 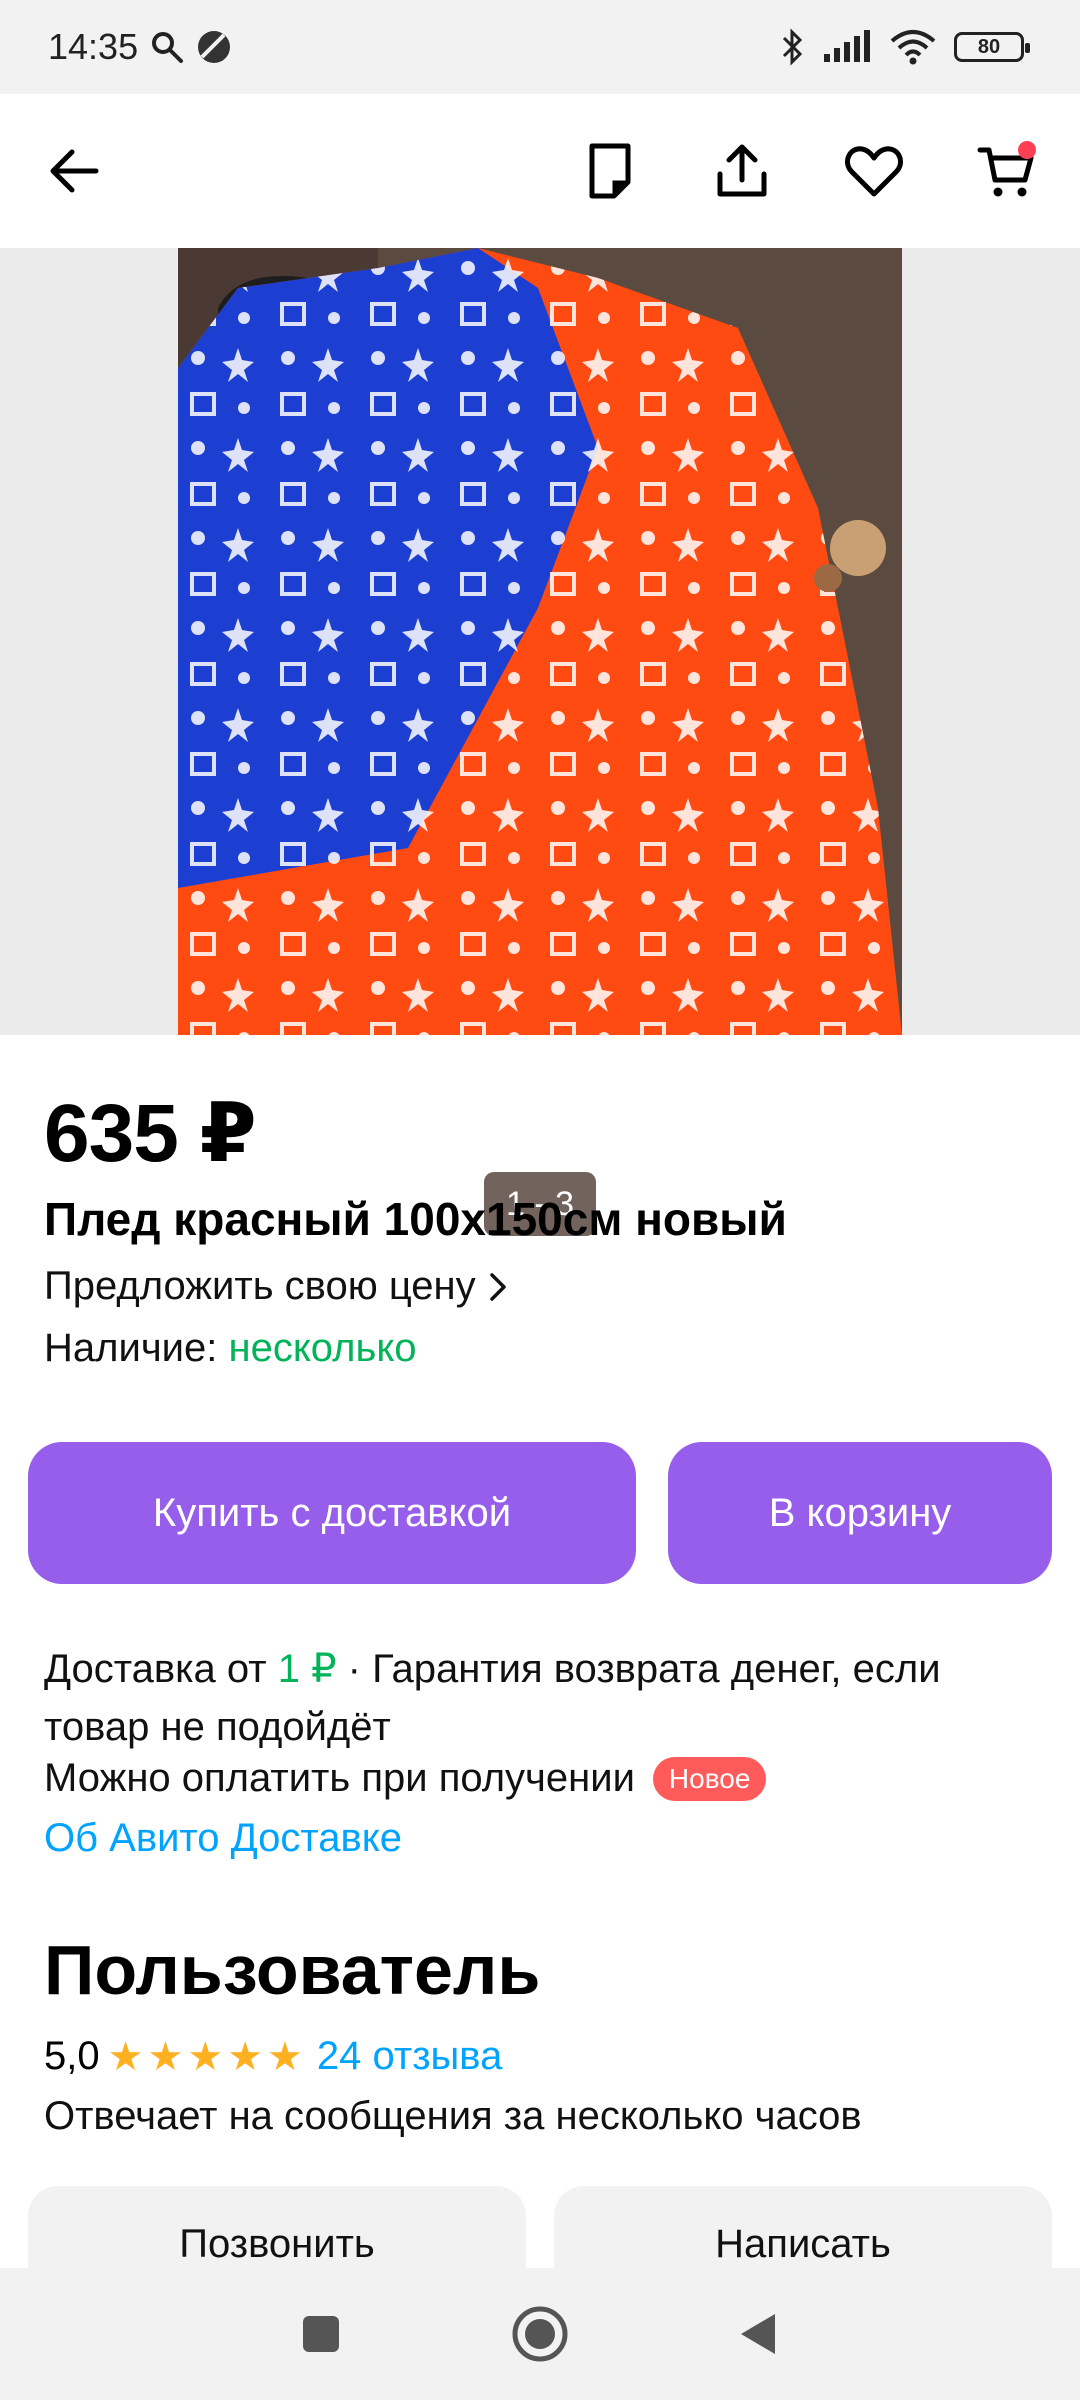 What do you see at coordinates (223, 1838) in the screenshot?
I see `about-delivery-link: Об Авито Доставке` at bounding box center [223, 1838].